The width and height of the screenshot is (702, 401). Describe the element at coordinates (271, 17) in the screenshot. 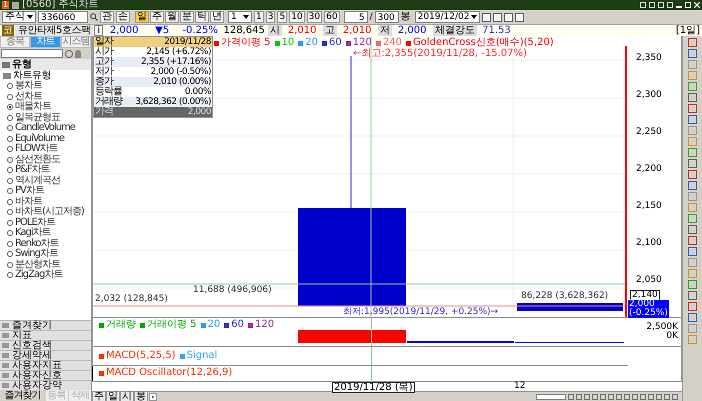

I see `interval-button: 3` at that location.